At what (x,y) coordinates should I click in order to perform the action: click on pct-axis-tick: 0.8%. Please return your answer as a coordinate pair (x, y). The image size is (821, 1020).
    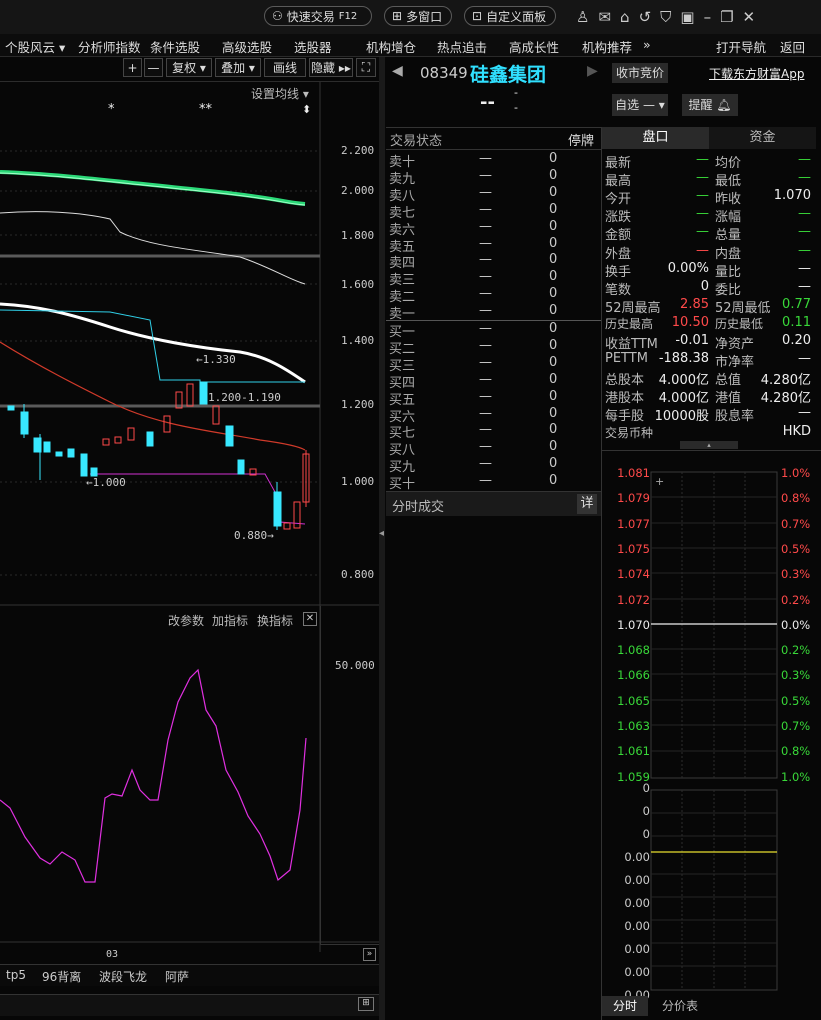
    Looking at the image, I should click on (796, 751).